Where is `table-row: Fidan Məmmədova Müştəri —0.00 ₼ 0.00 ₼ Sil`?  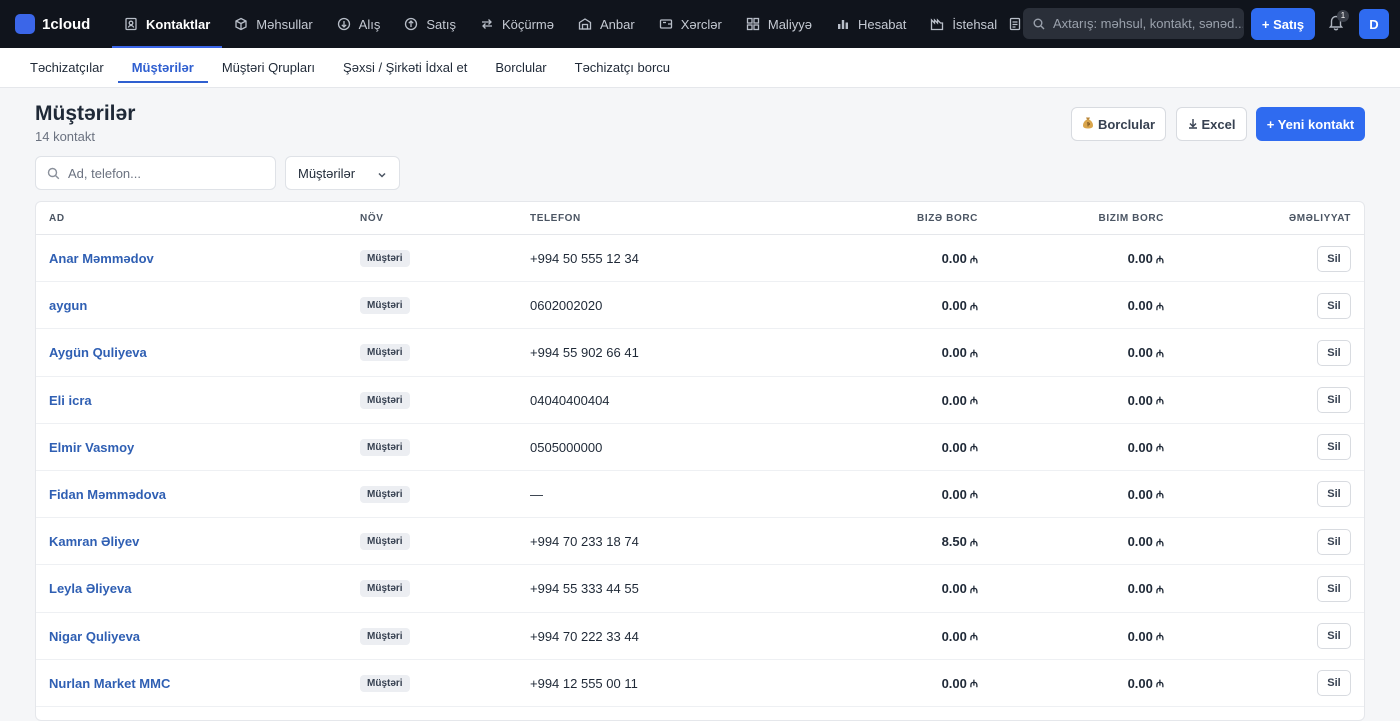 table-row: Fidan Məmmədova Müştəri —0.00 ₼ 0.00 ₼ Sil is located at coordinates (700, 495).